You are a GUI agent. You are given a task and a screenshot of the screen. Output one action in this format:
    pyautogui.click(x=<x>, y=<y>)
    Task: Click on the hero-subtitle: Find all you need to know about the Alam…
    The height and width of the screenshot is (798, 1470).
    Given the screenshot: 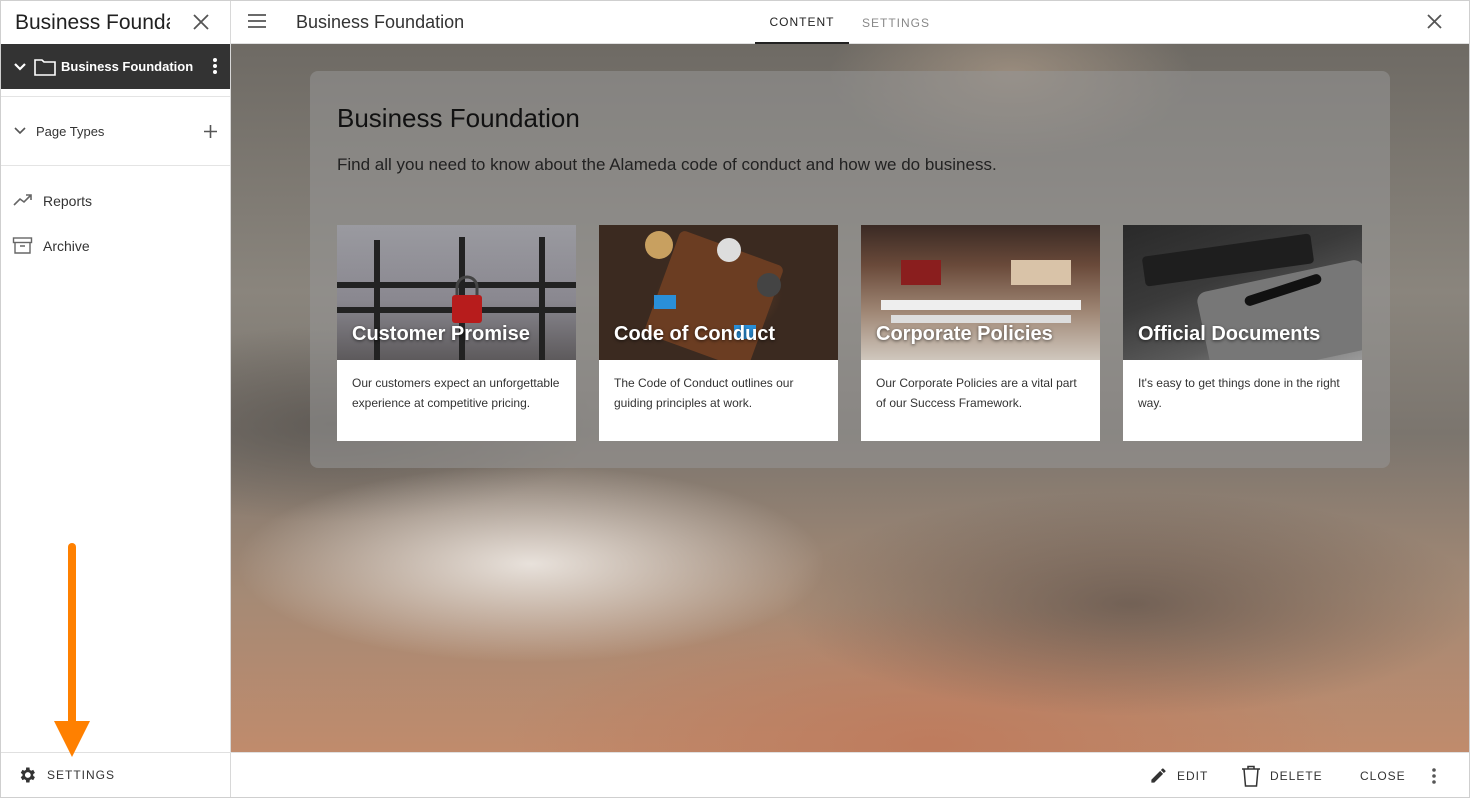 What is the action you would take?
    pyautogui.click(x=667, y=164)
    